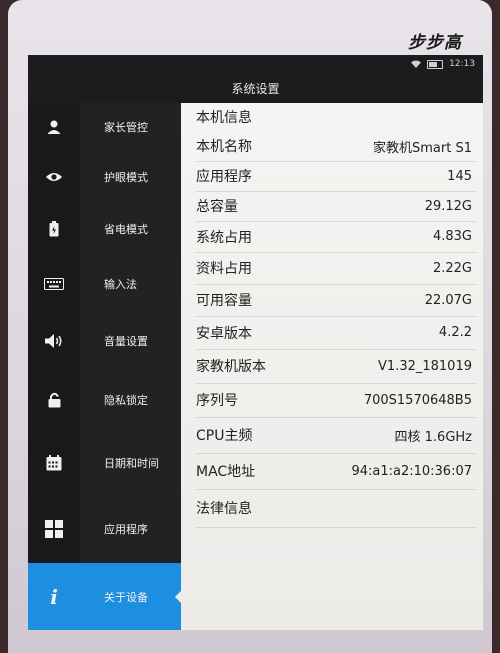 The width and height of the screenshot is (500, 653). What do you see at coordinates (336, 508) in the screenshot?
I see `legal-info-button: 法律信息` at bounding box center [336, 508].